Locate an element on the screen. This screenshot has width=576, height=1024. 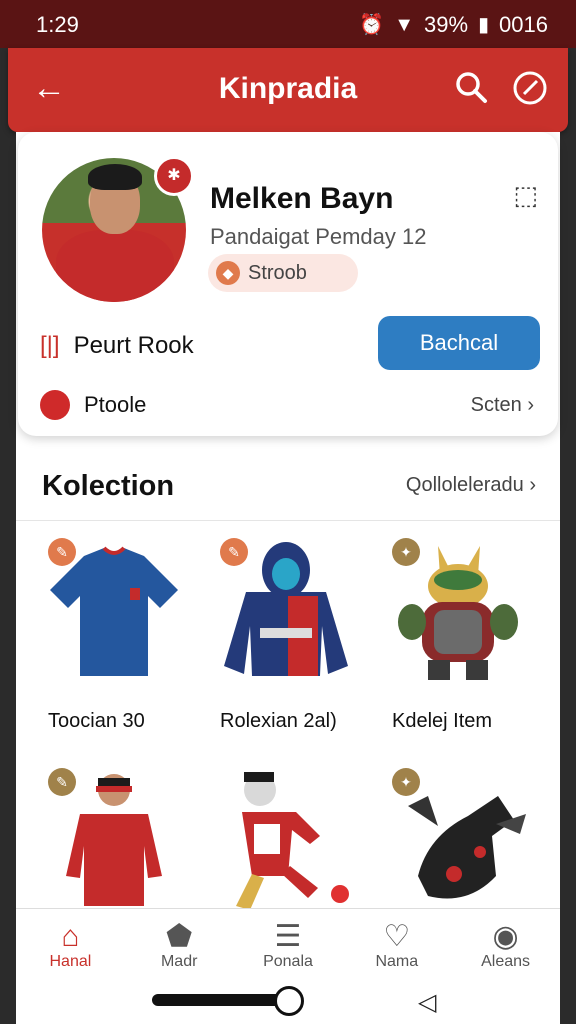
red-dot-icon is located at coordinates (55, 405).